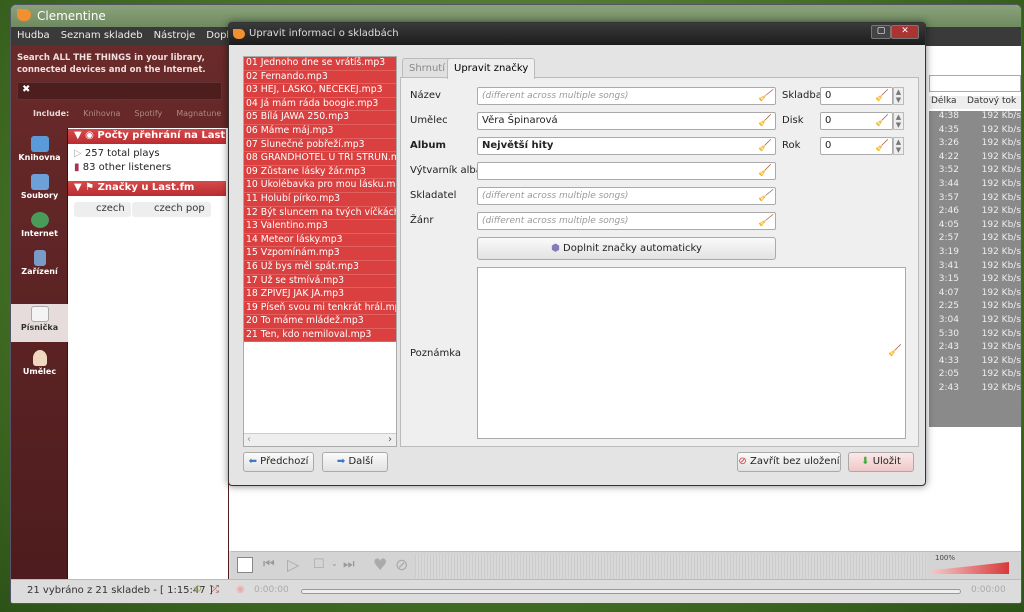 Image resolution: width=1024 pixels, height=612 pixels. Describe the element at coordinates (320, 322) in the screenshot. I see `file-list-item: 20 To máme mládež.mp3` at that location.